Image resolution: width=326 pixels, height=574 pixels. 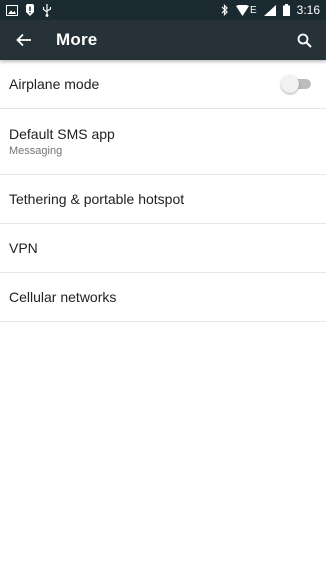 What do you see at coordinates (246, 10) in the screenshot?
I see `wifi-icon: E` at bounding box center [246, 10].